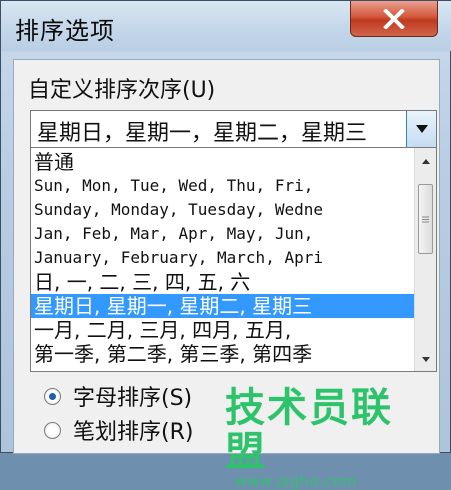 Image resolution: width=451 pixels, height=490 pixels. I want to click on scroll-down-button, so click(425, 359).